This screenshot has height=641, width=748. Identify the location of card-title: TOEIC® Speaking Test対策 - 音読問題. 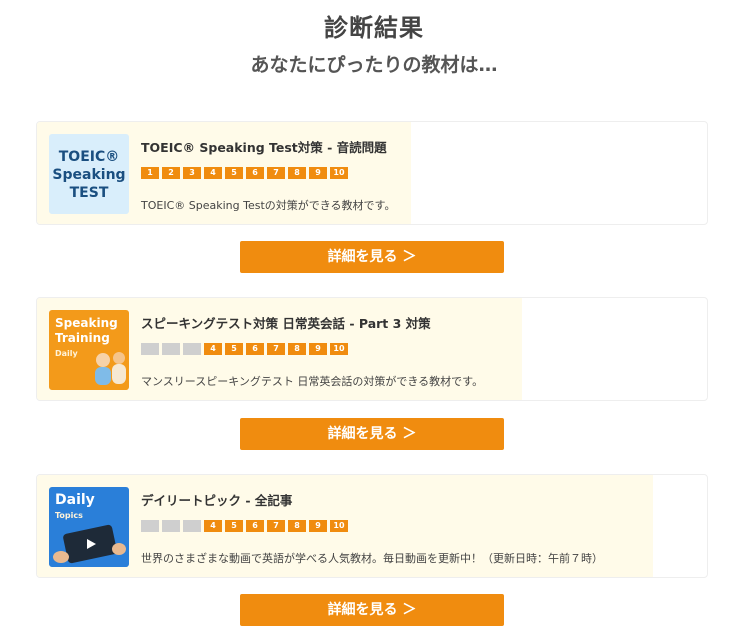
(264, 147).